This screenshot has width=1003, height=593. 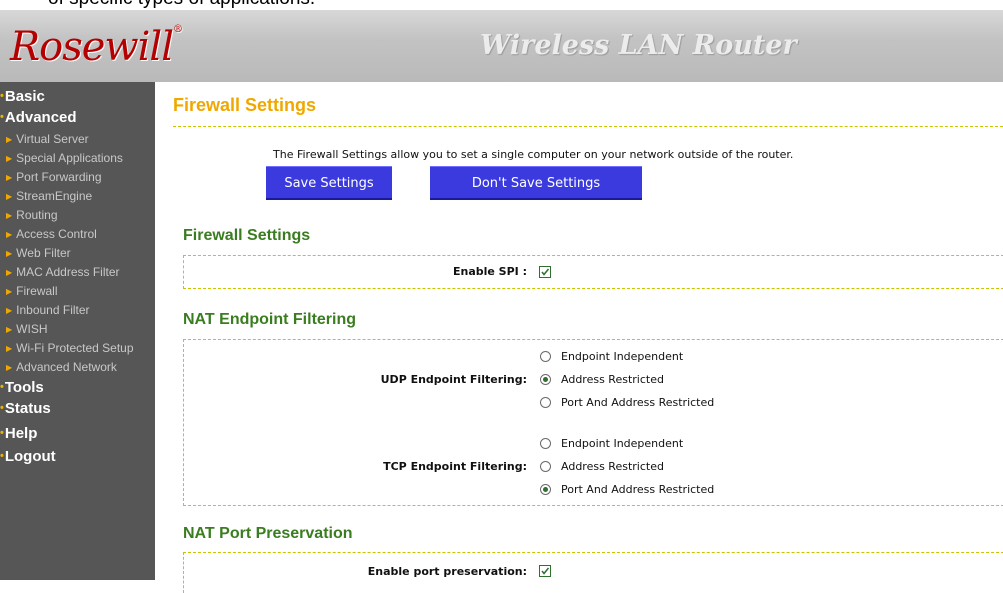 What do you see at coordinates (96, 47) in the screenshot?
I see `brand-logo: Rosewill®` at bounding box center [96, 47].